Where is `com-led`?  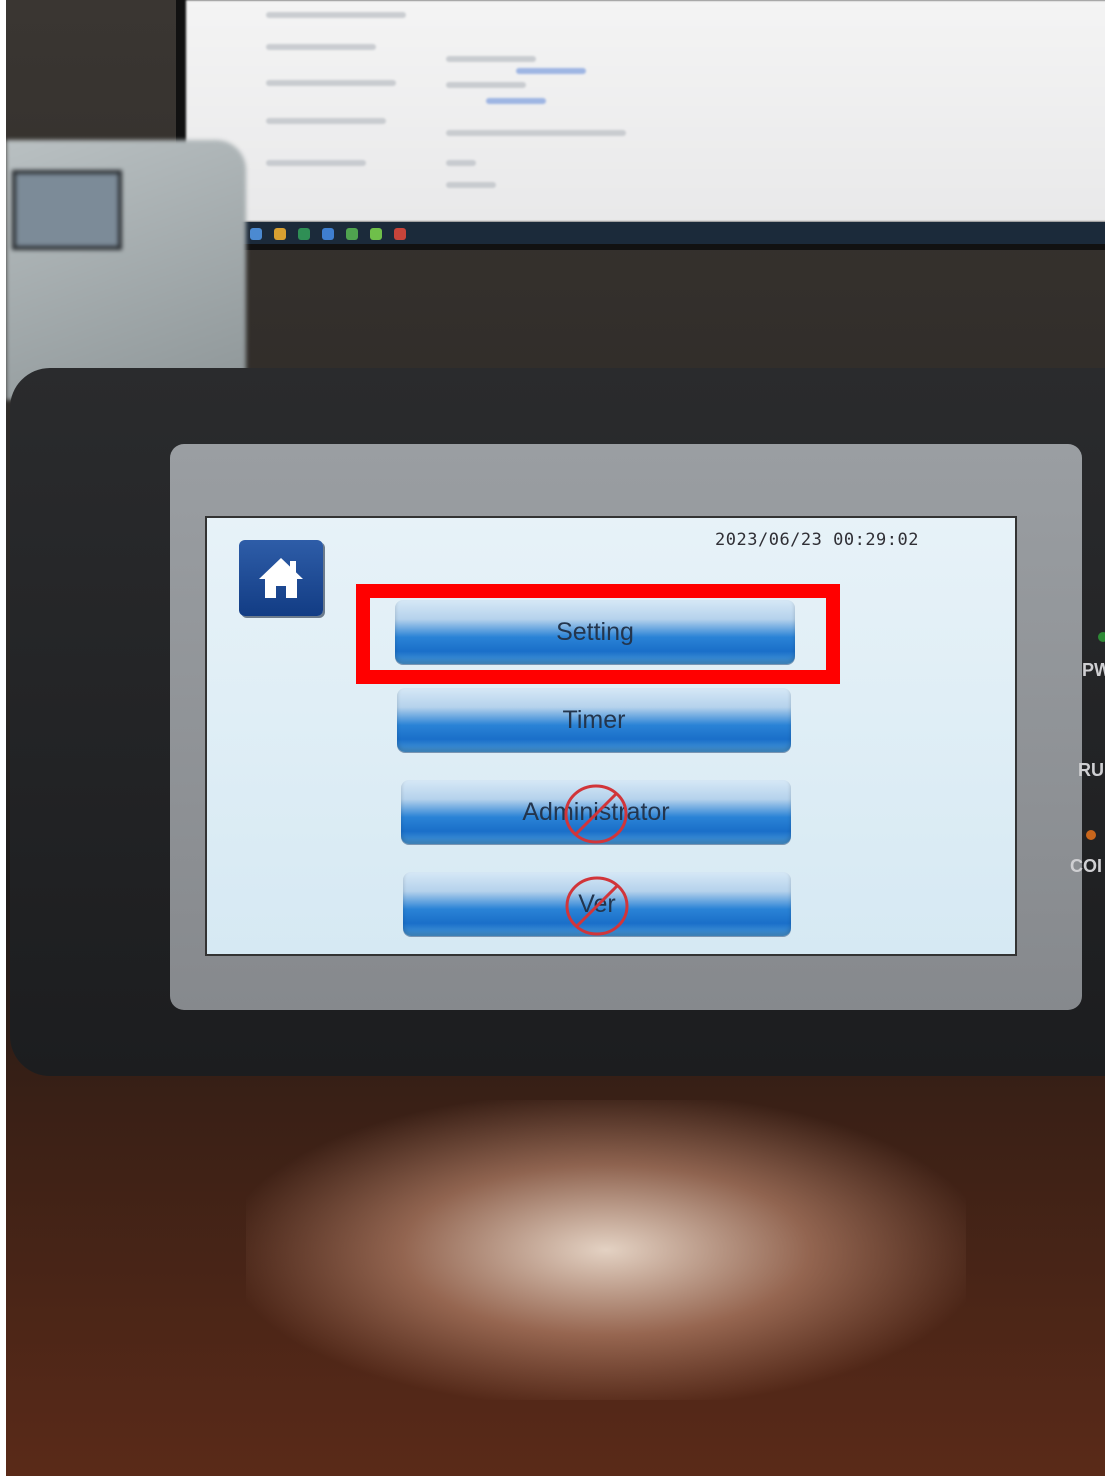 com-led is located at coordinates (1091, 835).